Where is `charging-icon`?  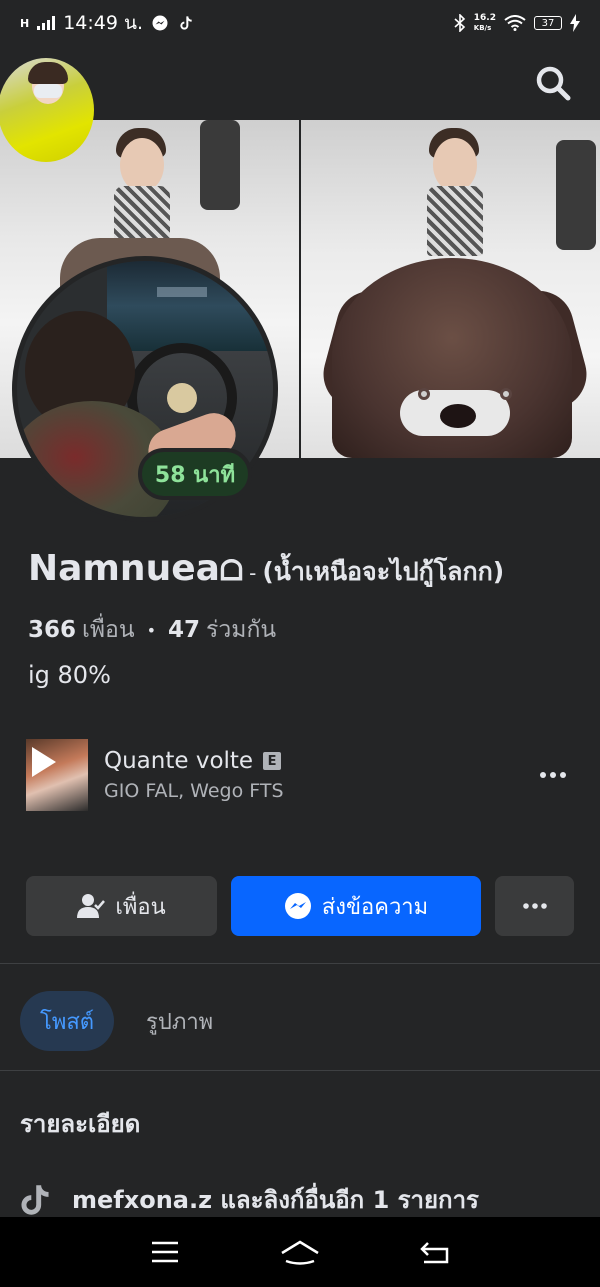
charging-icon is located at coordinates (575, 23).